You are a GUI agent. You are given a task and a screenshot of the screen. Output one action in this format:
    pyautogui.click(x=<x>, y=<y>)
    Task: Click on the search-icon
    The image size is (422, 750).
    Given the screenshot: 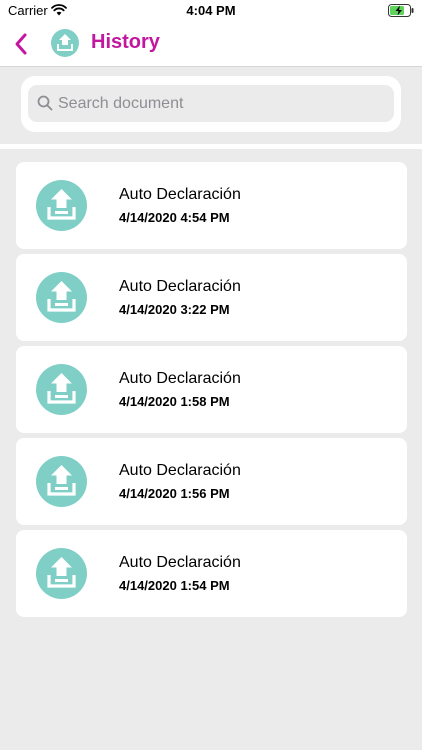 What is the action you would take?
    pyautogui.click(x=45, y=103)
    